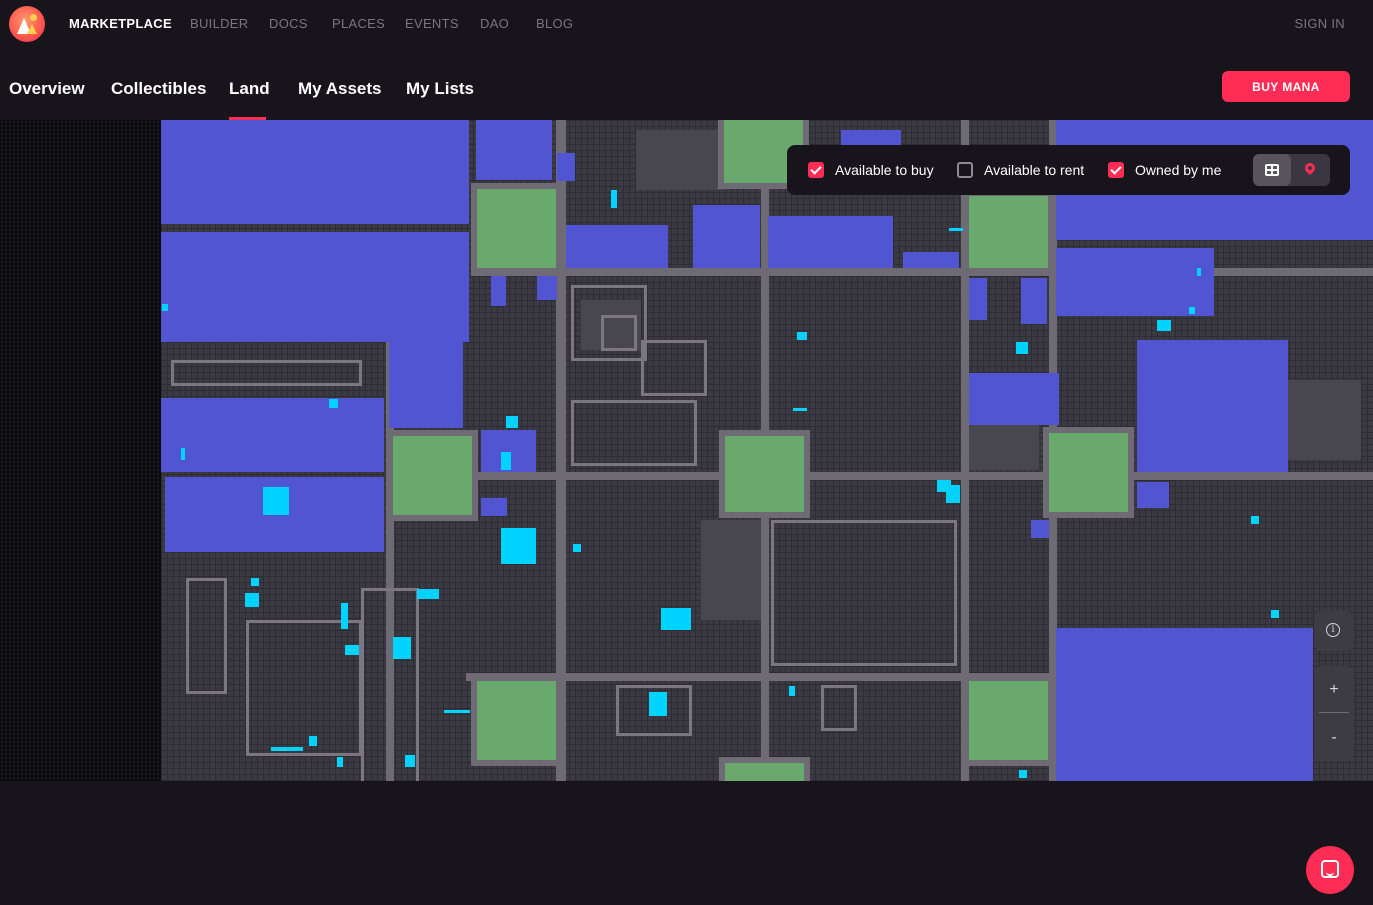 This screenshot has width=1373, height=905. I want to click on owned-by-me-checkbox, so click(1116, 170).